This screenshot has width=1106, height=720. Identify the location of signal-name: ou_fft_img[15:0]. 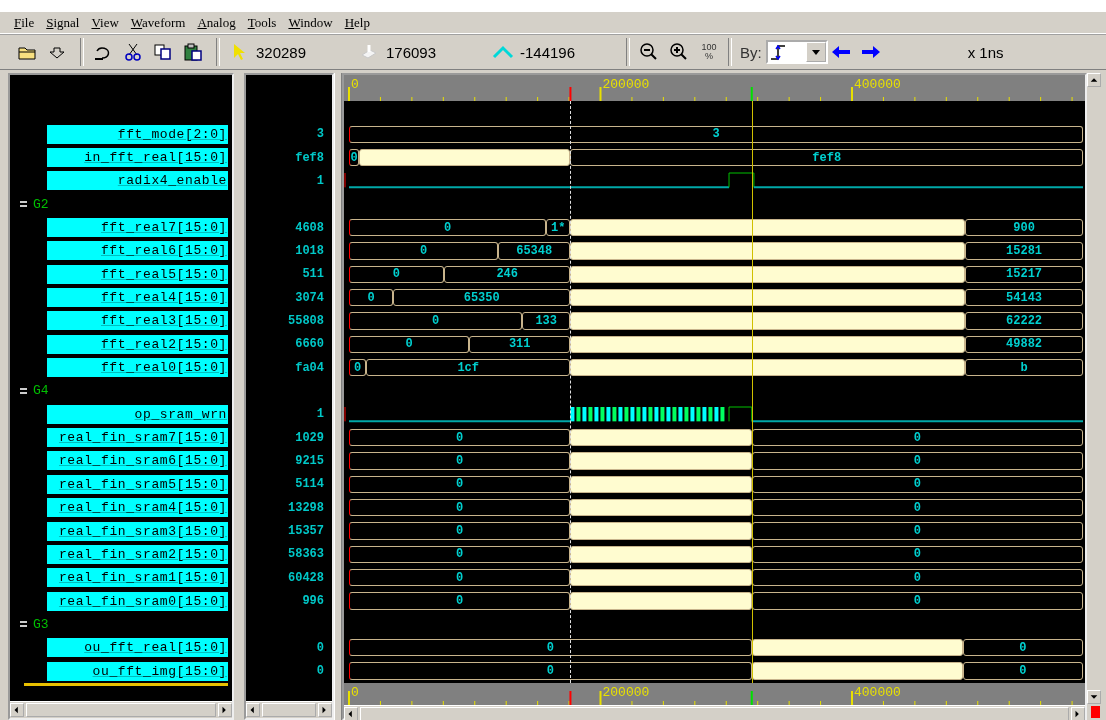
(137, 671).